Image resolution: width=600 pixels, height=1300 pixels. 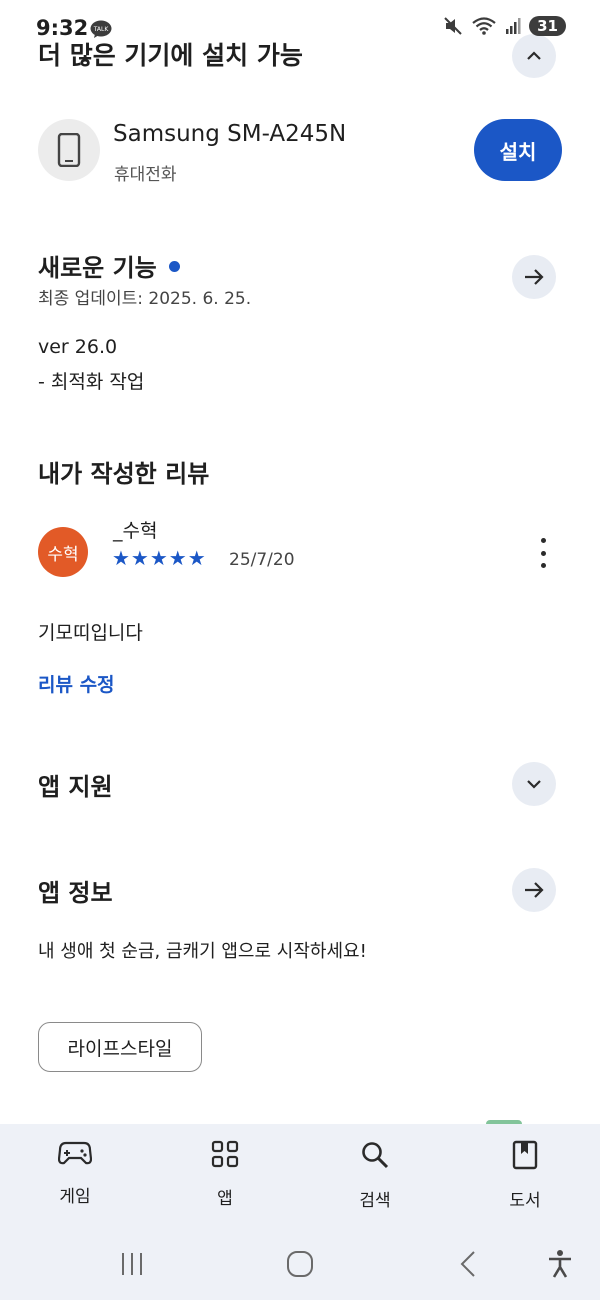 What do you see at coordinates (75, 787) in the screenshot?
I see `app-support-title: 앱 지원` at bounding box center [75, 787].